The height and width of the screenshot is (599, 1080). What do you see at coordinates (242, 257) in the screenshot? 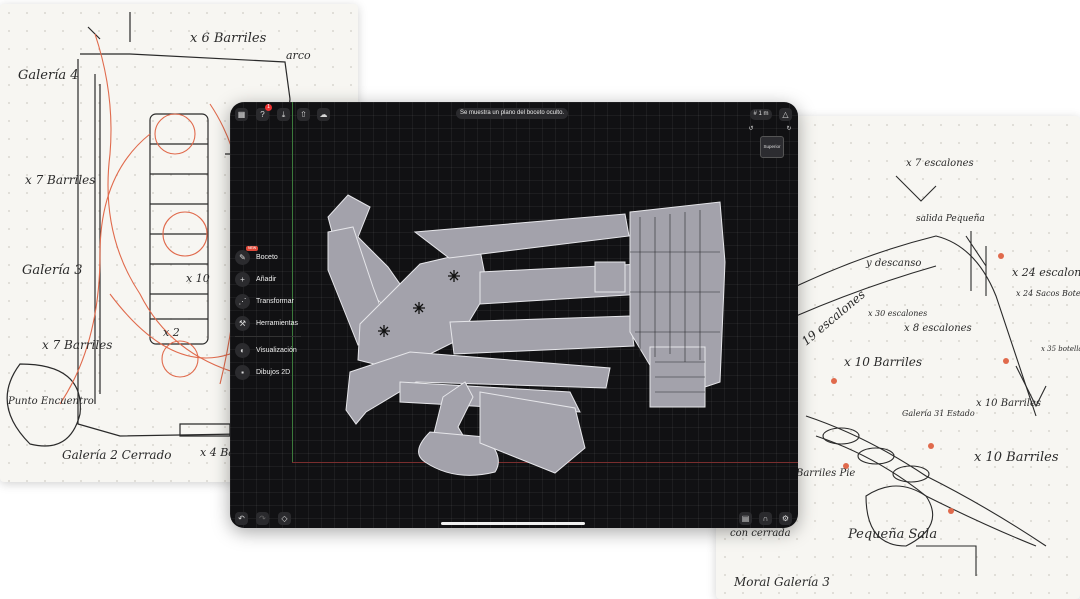
I see `pencil-icon: ✎` at bounding box center [242, 257].